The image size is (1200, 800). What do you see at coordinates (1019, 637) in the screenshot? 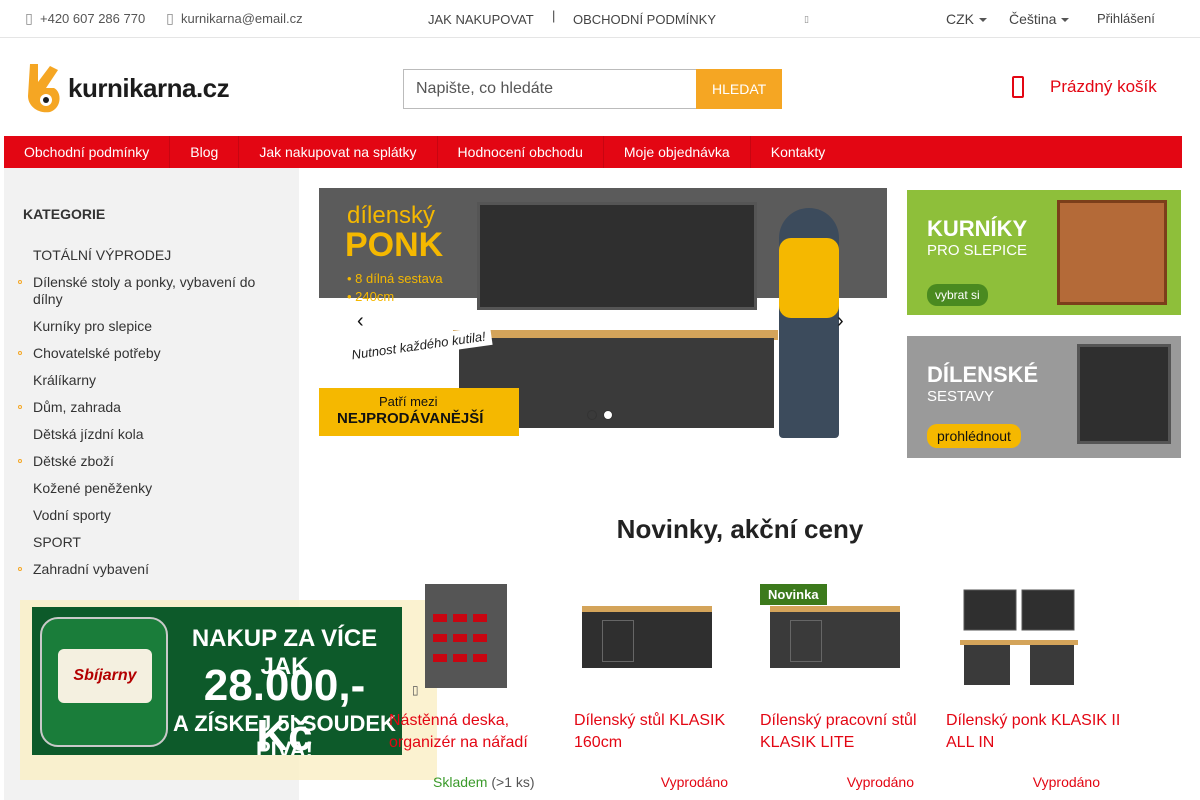
I see `workbench-set-image` at bounding box center [1019, 637].